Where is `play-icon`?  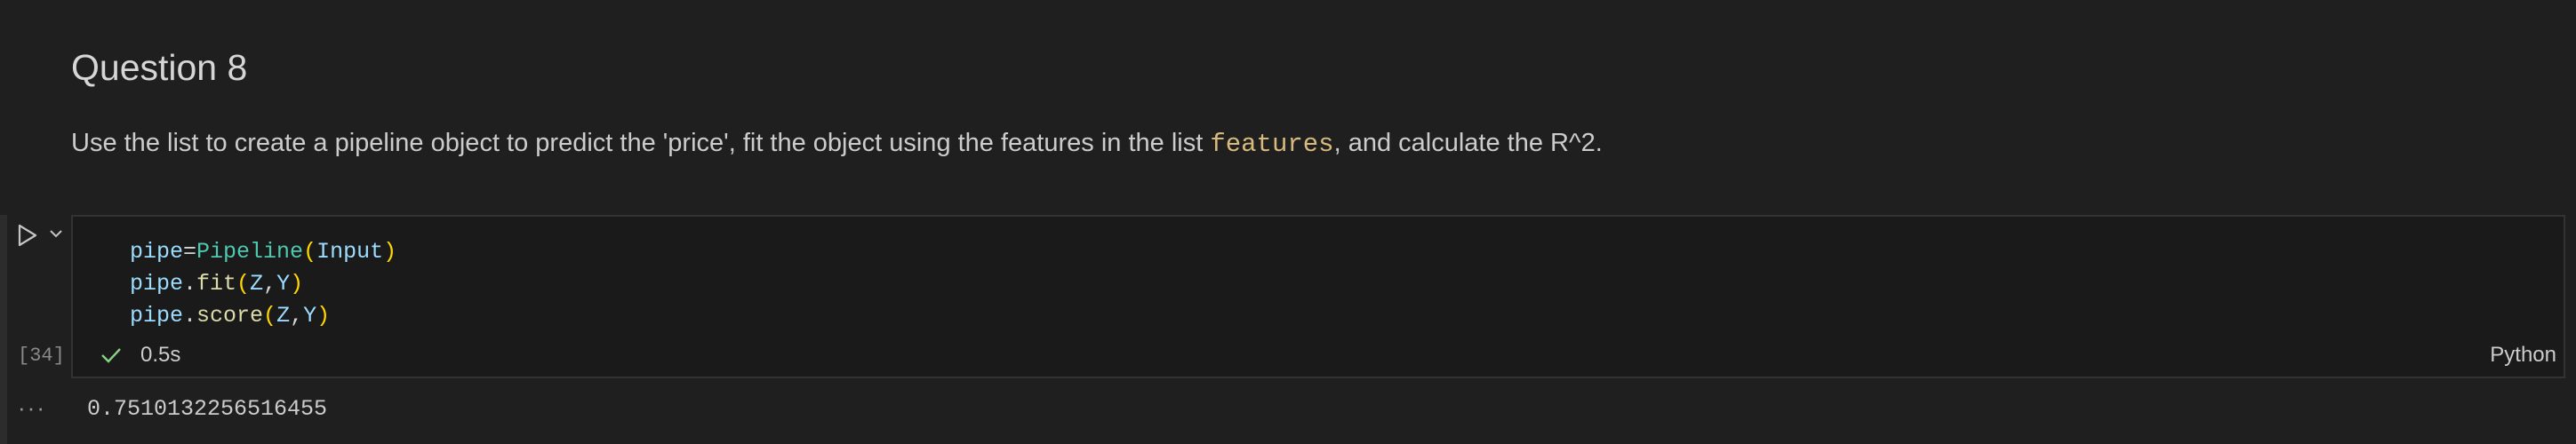
play-icon is located at coordinates (27, 235).